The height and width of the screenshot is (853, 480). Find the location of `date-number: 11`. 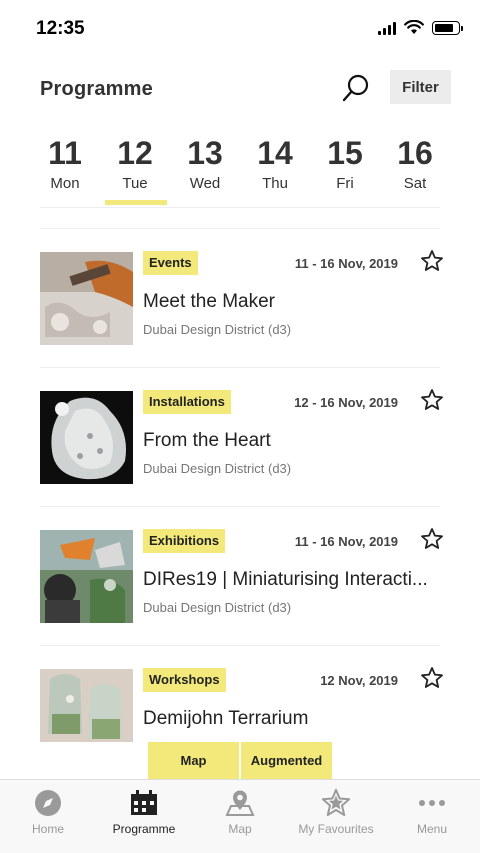

date-number: 11 is located at coordinates (65, 153).